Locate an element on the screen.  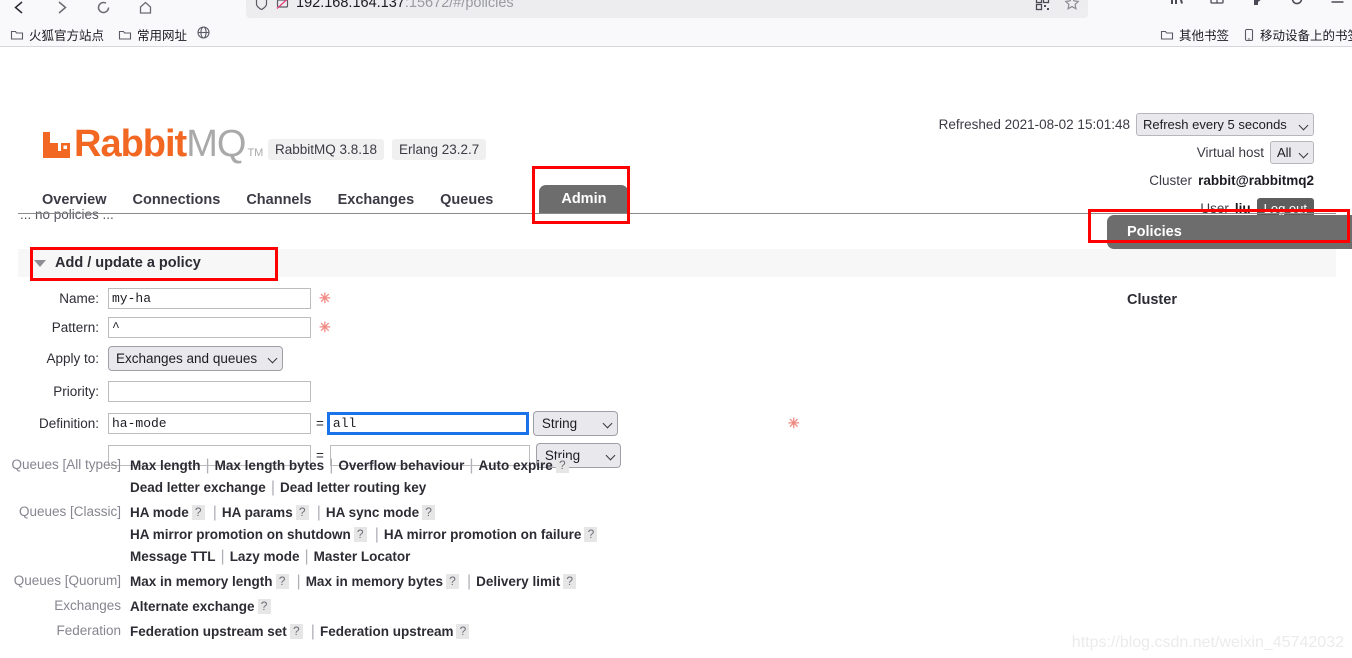
equals-sign-1: = is located at coordinates (320, 423).